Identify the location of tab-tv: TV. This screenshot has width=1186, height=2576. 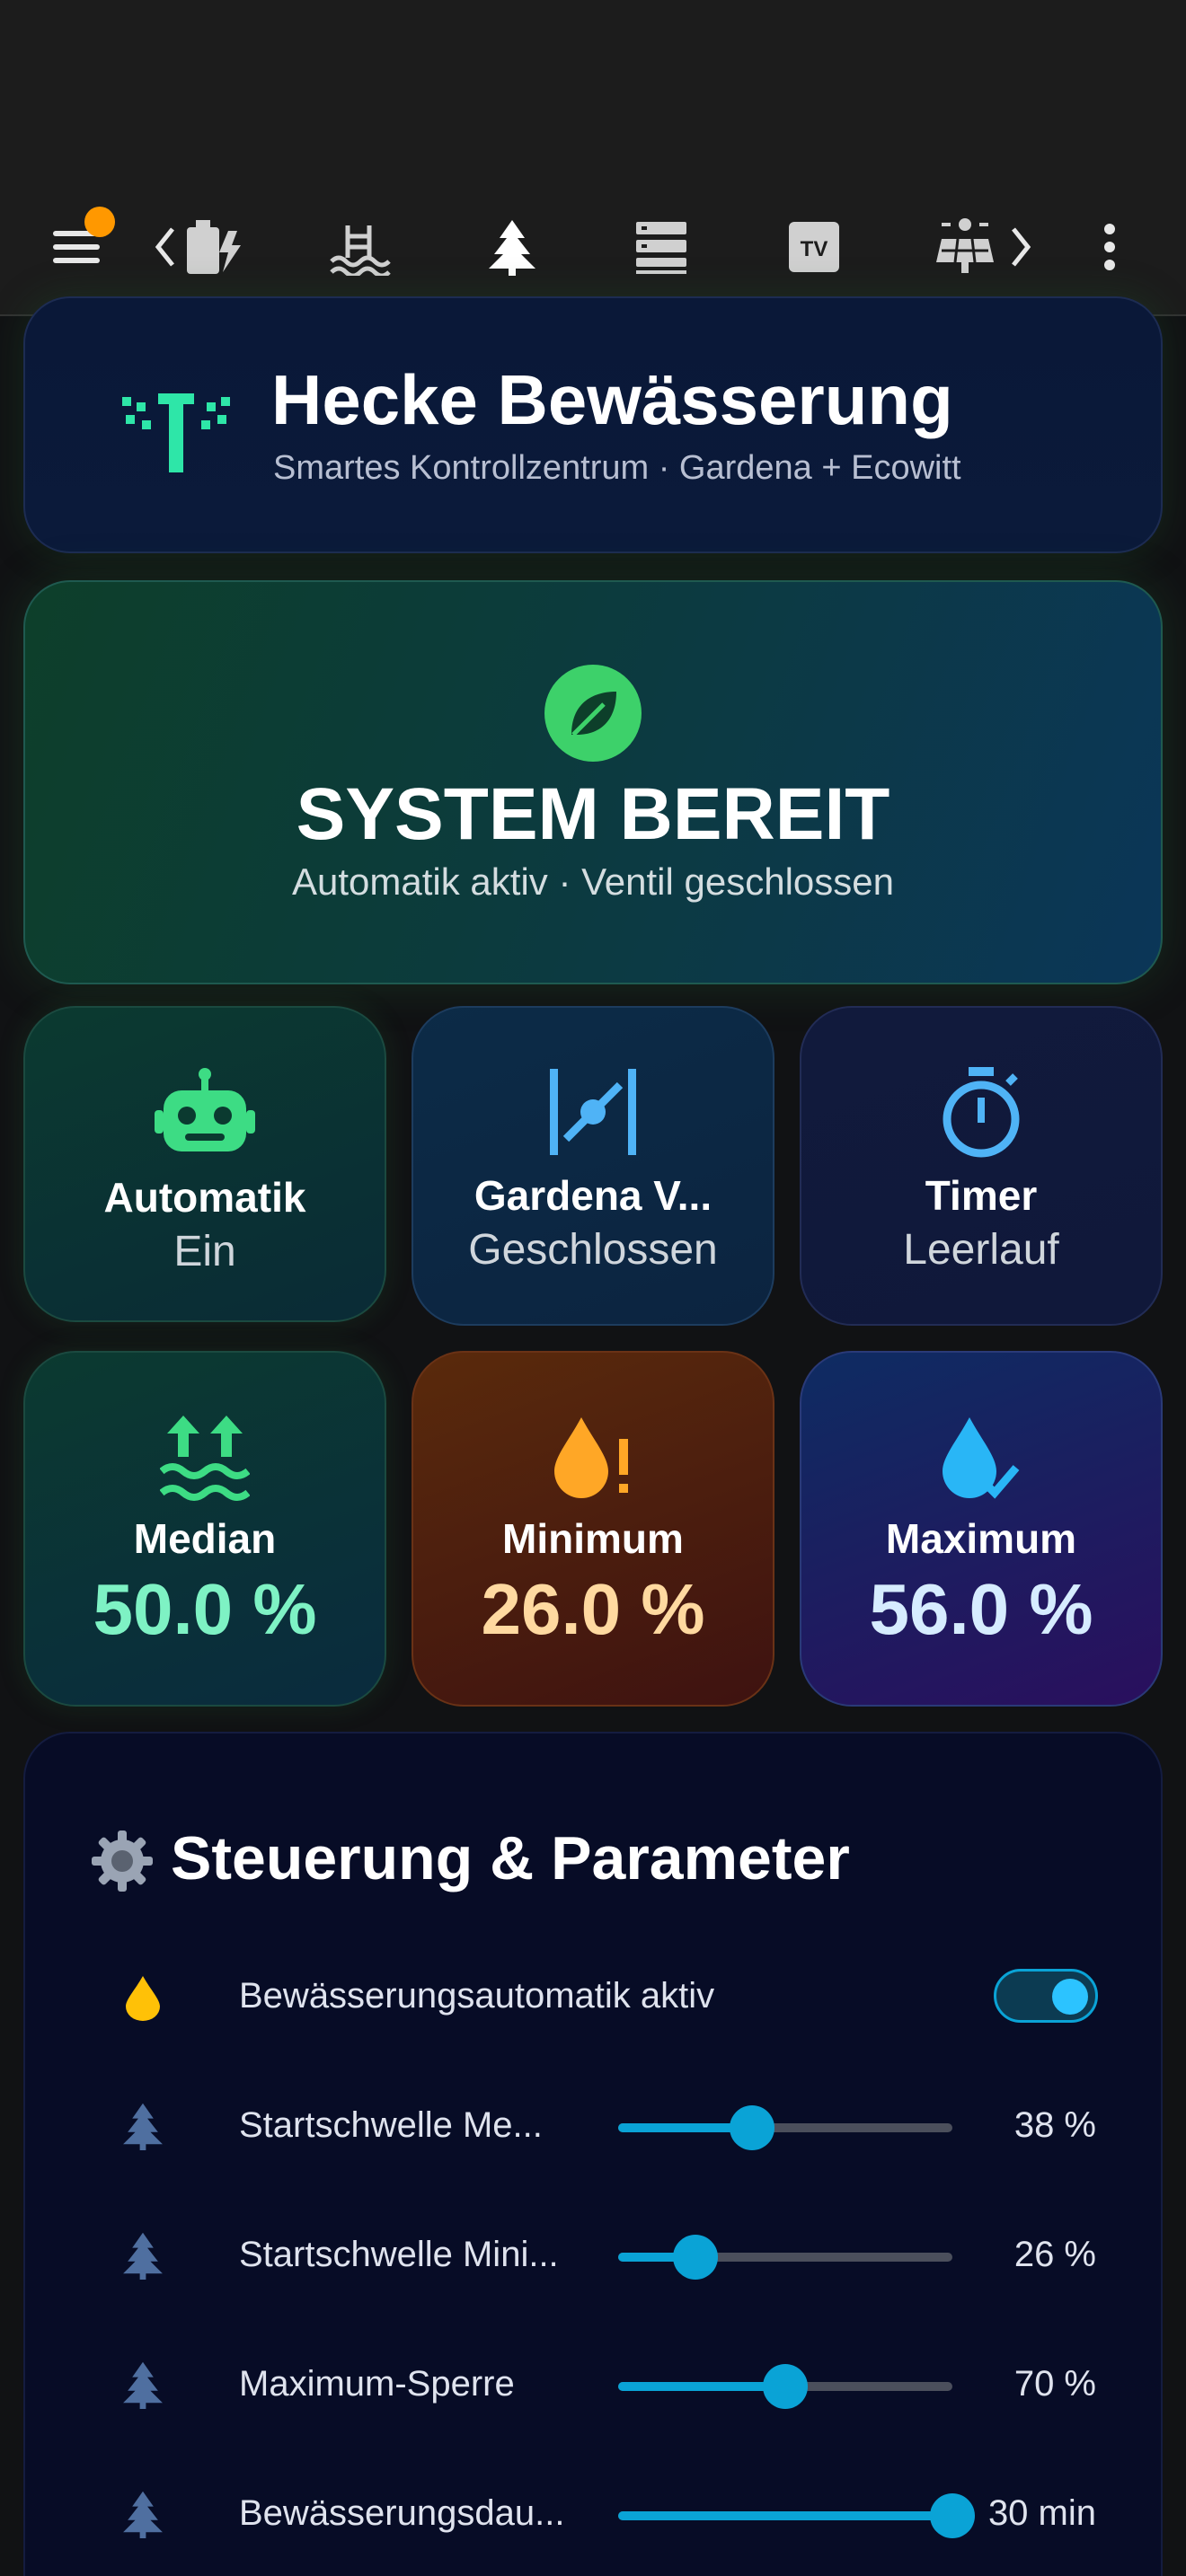
(814, 247).